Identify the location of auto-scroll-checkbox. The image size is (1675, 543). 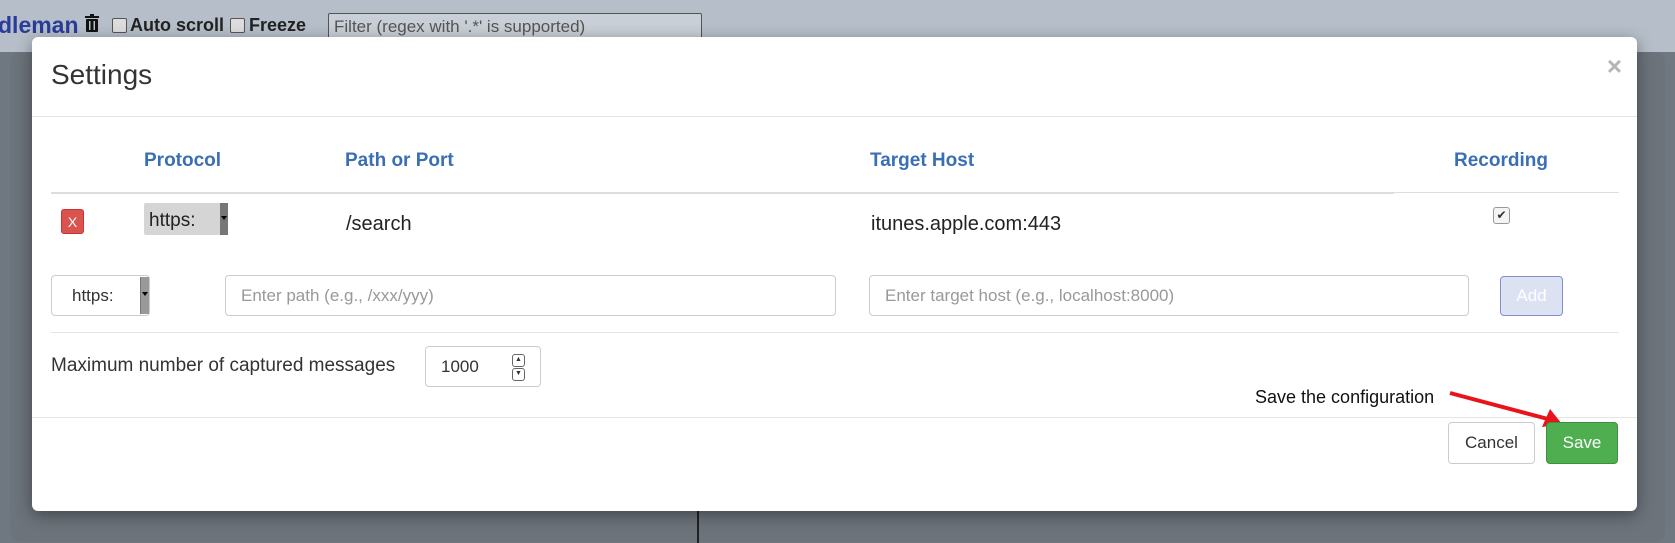
(119, 25).